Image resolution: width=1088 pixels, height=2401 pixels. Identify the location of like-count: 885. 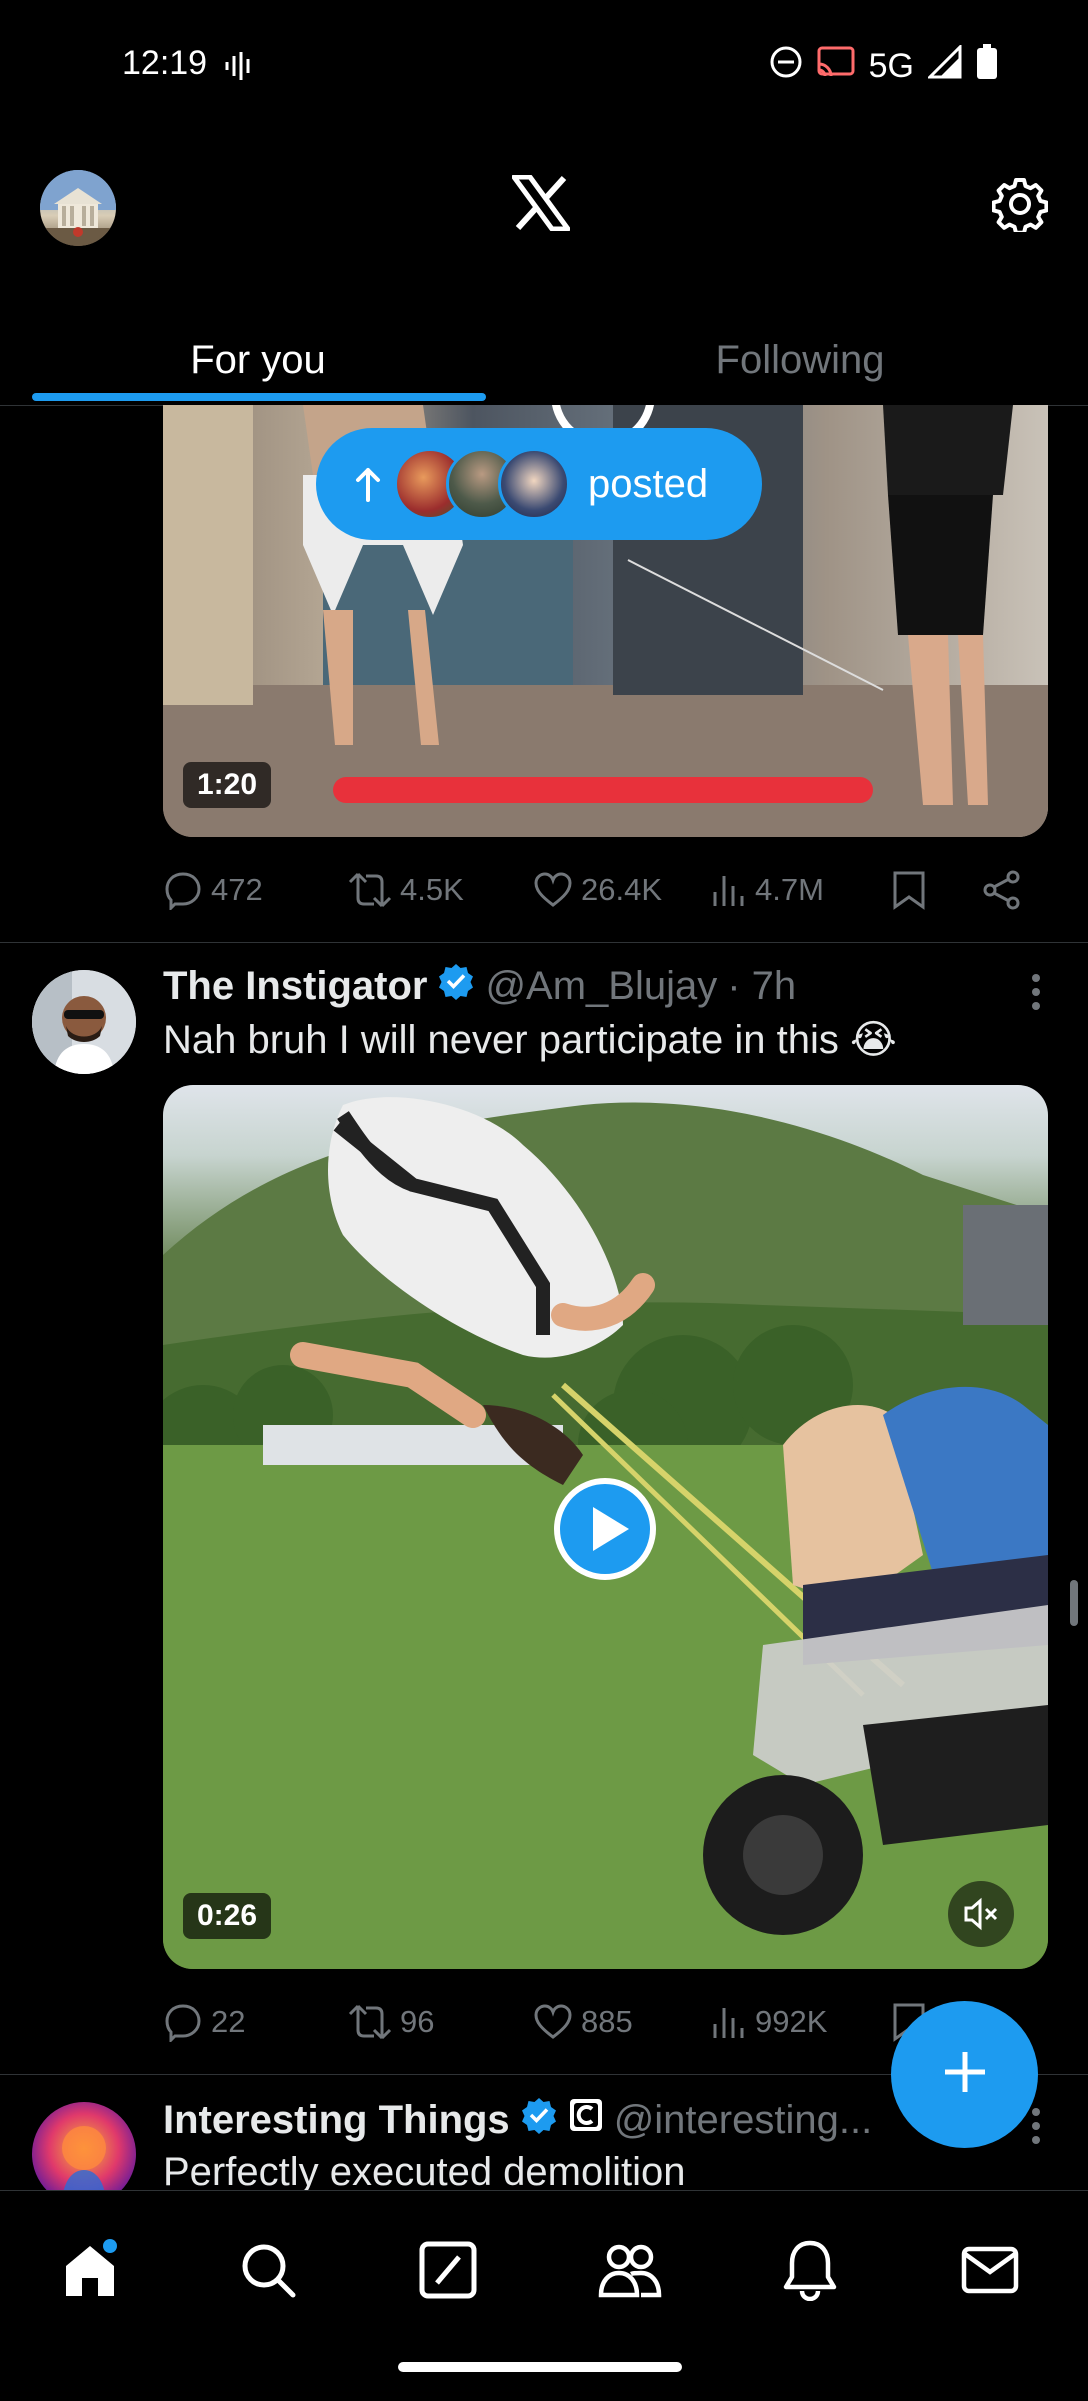
(607, 2021).